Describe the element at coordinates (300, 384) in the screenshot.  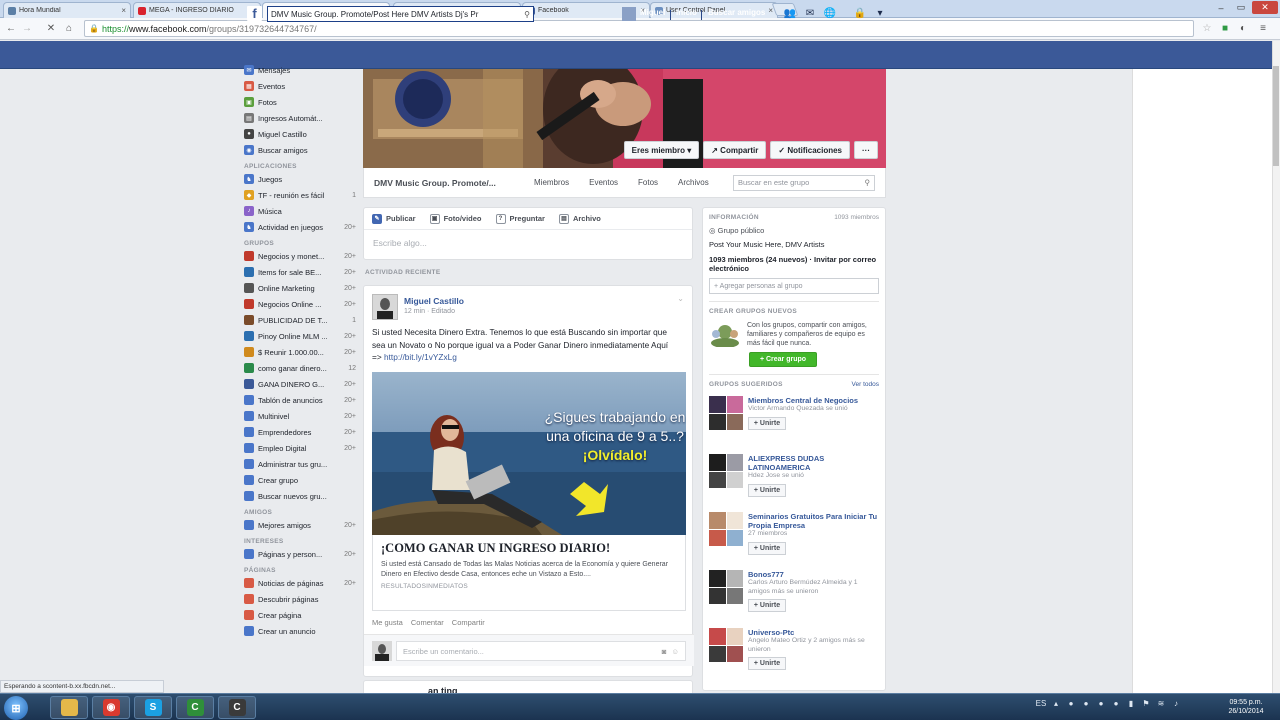
I see `sidebar-item-group-8: GANA DINERO G... 20+` at that location.